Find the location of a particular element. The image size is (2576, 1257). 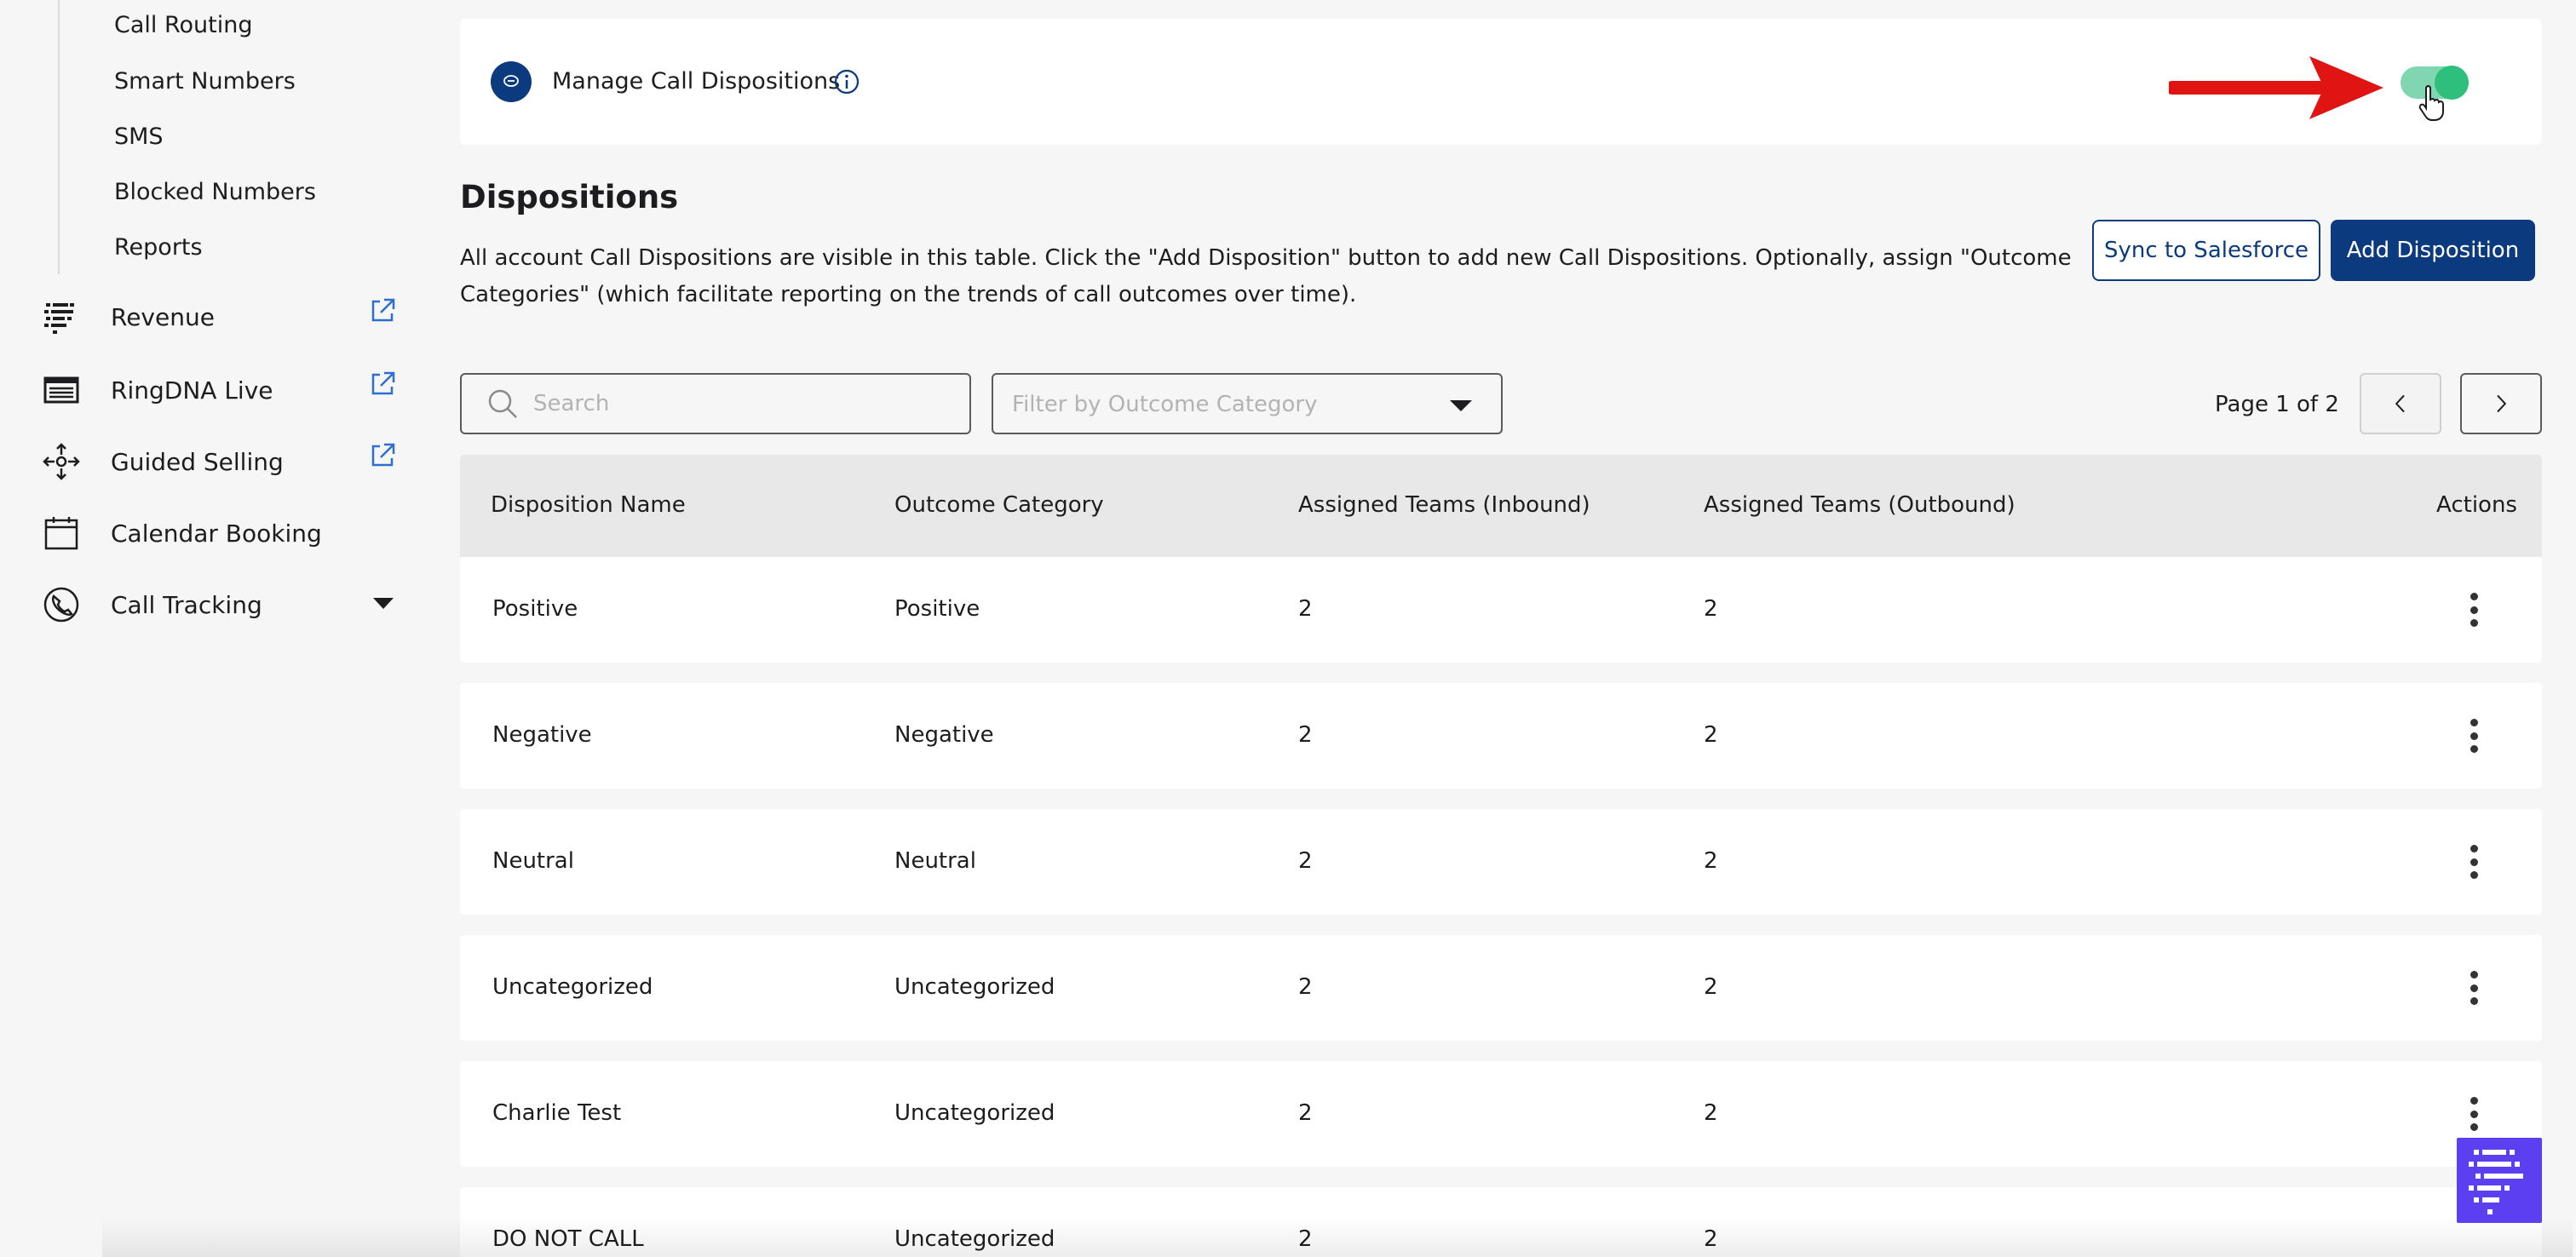

column-header-disposition-name: Disposition Name is located at coordinates (589, 505).